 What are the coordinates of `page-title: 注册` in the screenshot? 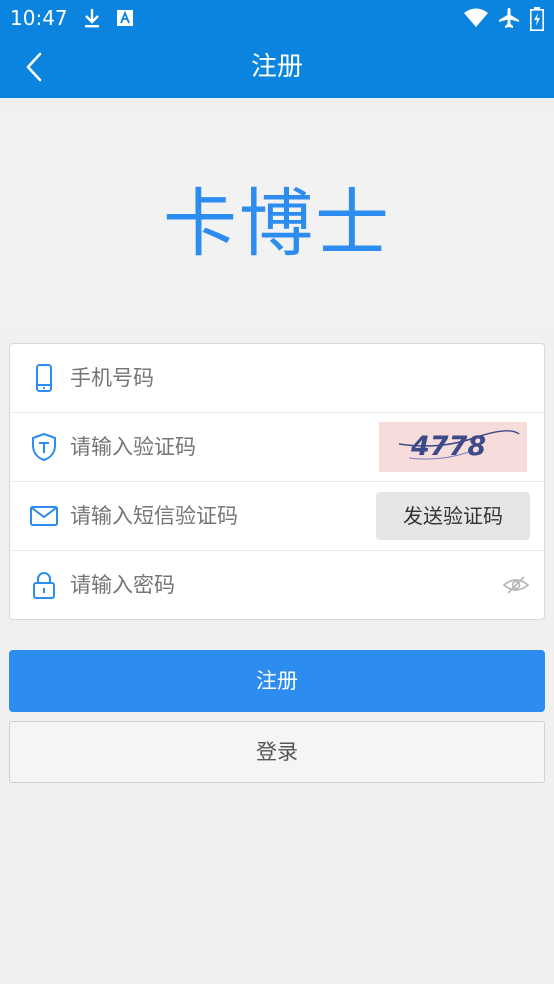 It's located at (276, 67).